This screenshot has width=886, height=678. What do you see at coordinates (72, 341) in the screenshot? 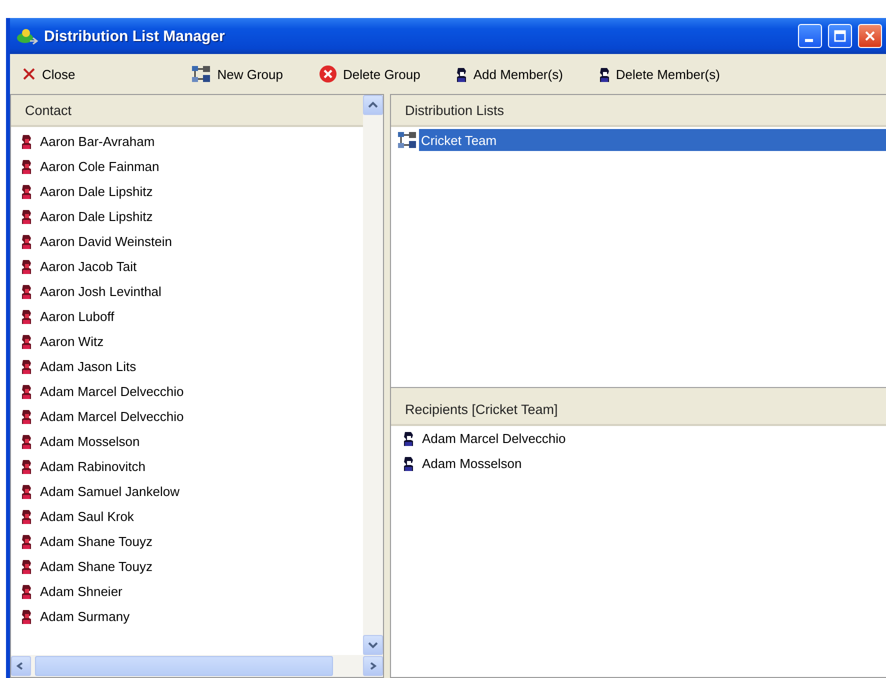
I see `contact-name: Aaron Witz` at bounding box center [72, 341].